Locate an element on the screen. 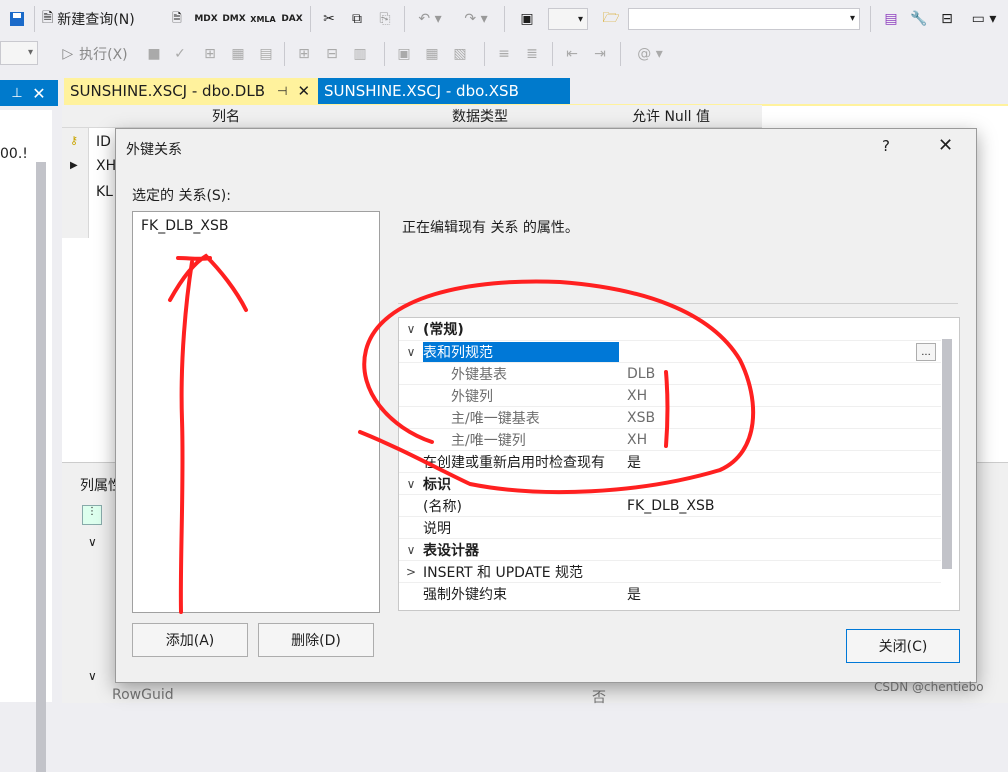  watermark: CSDN @chentiebo is located at coordinates (929, 687).